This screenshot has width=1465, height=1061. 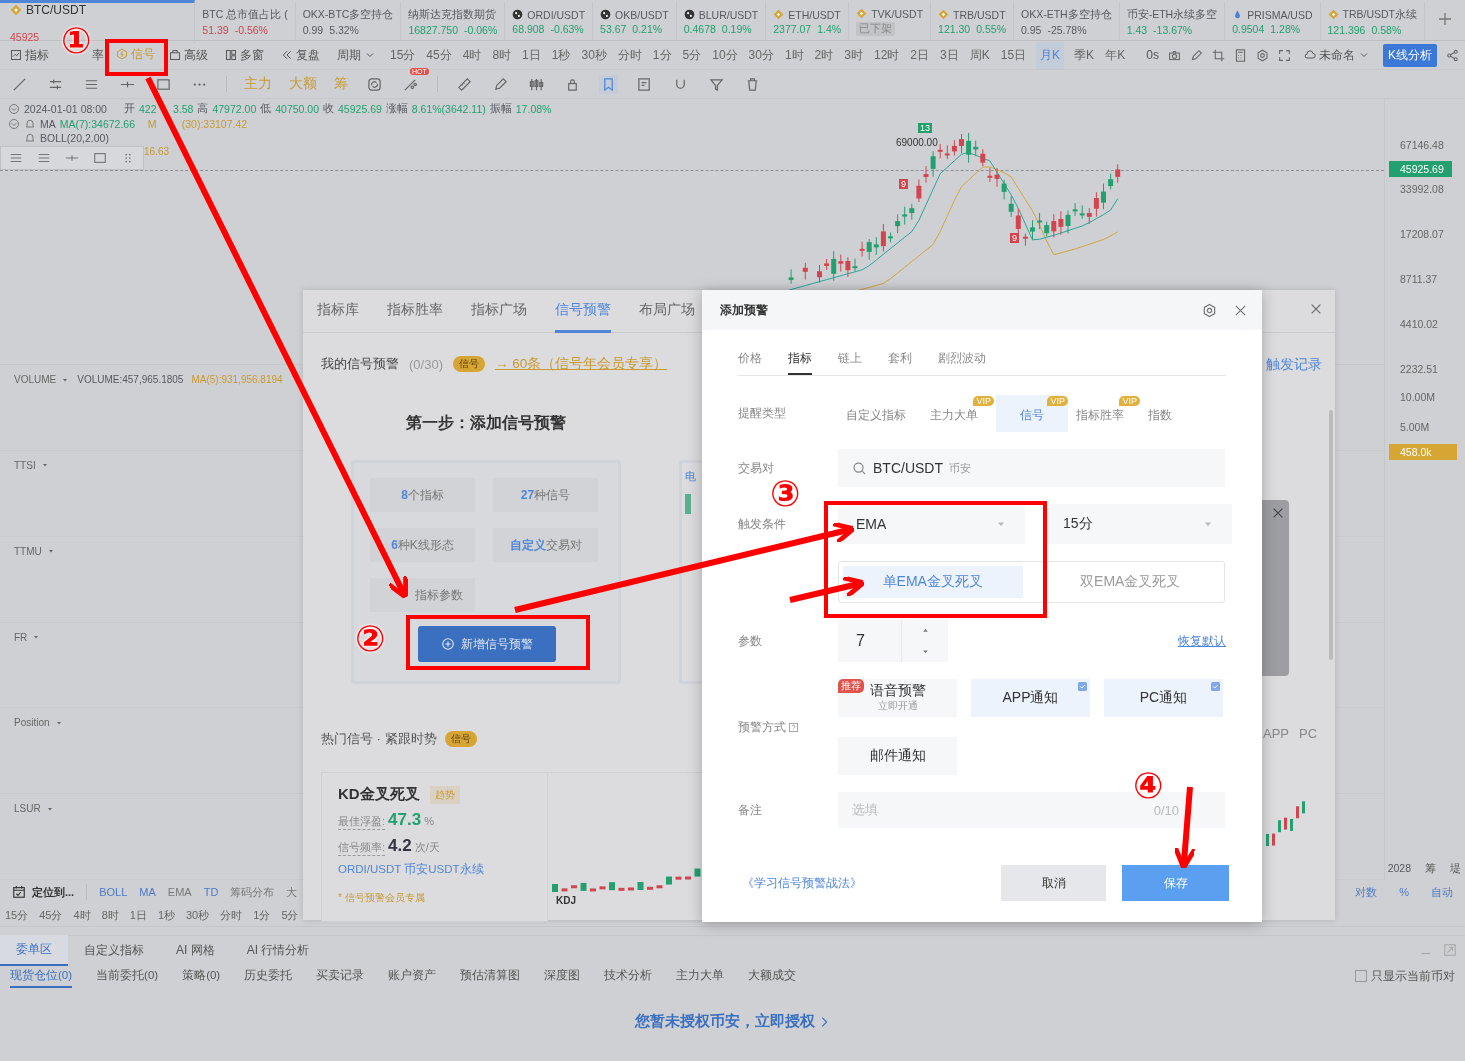 I want to click on orders-tab: 策略(0), so click(x=201, y=976).